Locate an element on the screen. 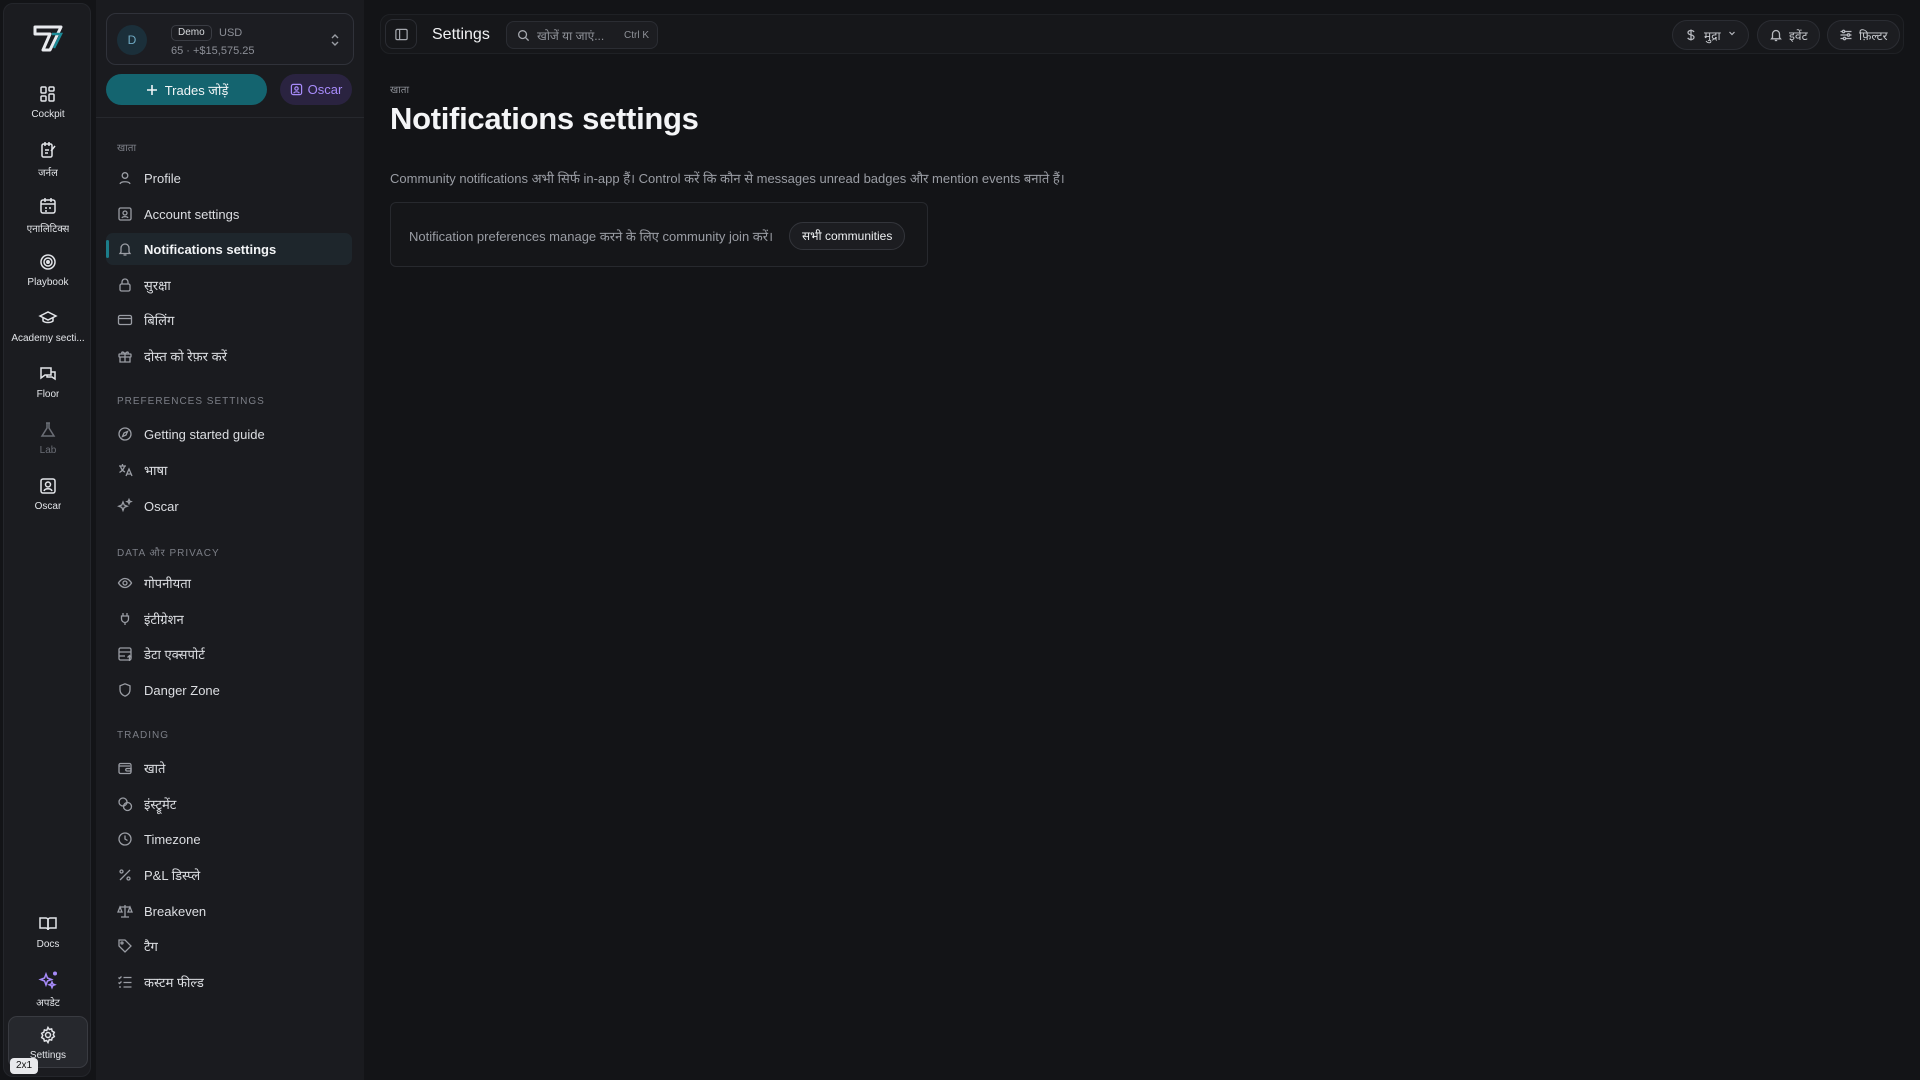 The image size is (1920, 1080). rail-item-playbook: Playbook is located at coordinates (48, 276).